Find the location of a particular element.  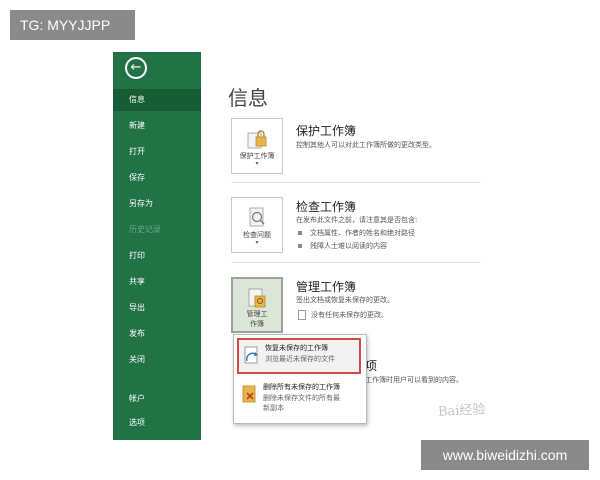

recover-item-title: 恢复未保存的工作簿 is located at coordinates (296, 348).